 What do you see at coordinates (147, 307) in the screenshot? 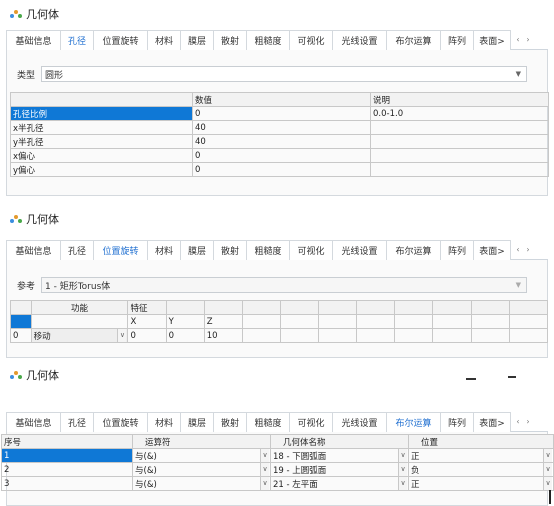
I see `header-cell: 特征` at bounding box center [147, 307].